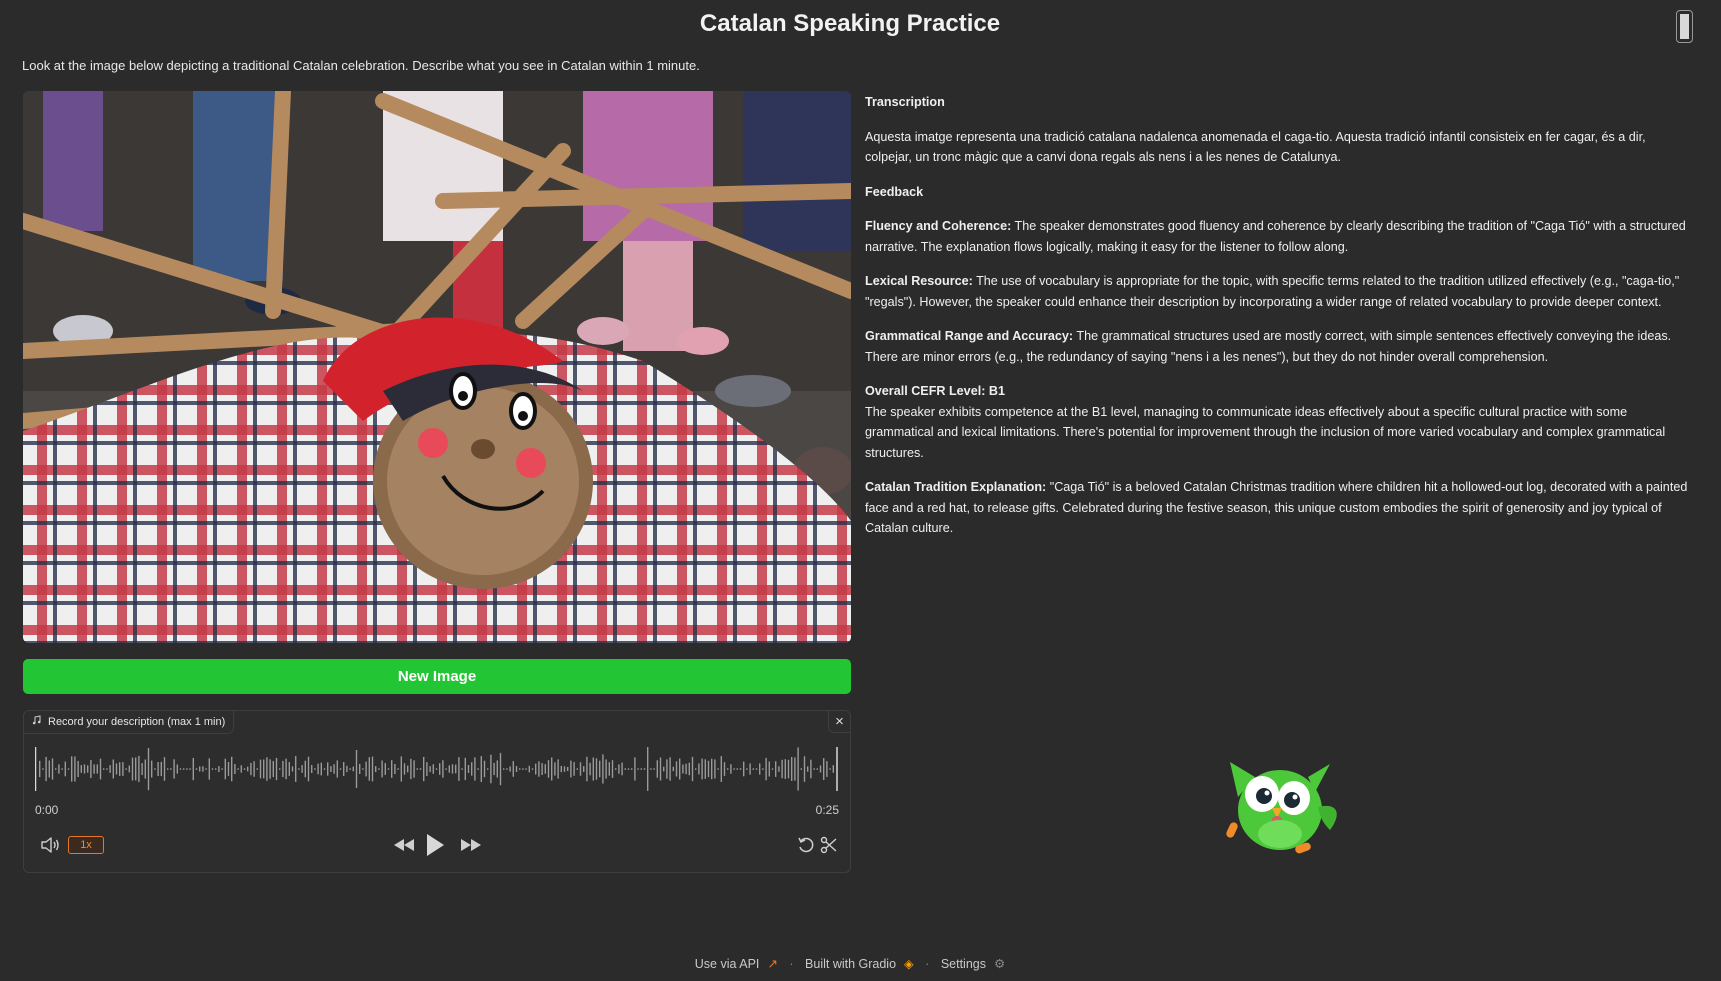 The image size is (1721, 981). Describe the element at coordinates (938, 226) in the screenshot. I see `fluency-label: Fluency and Coherence:` at that location.